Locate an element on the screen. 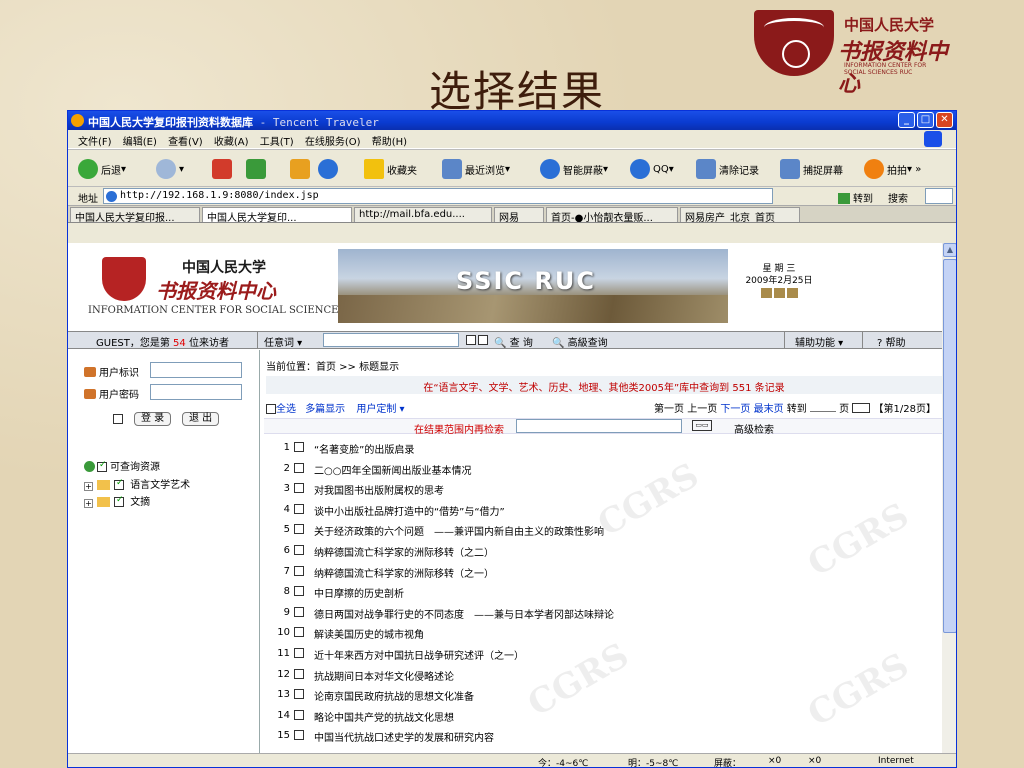 This screenshot has height=768, width=1024. menu-file: 文件(F) is located at coordinates (95, 142).